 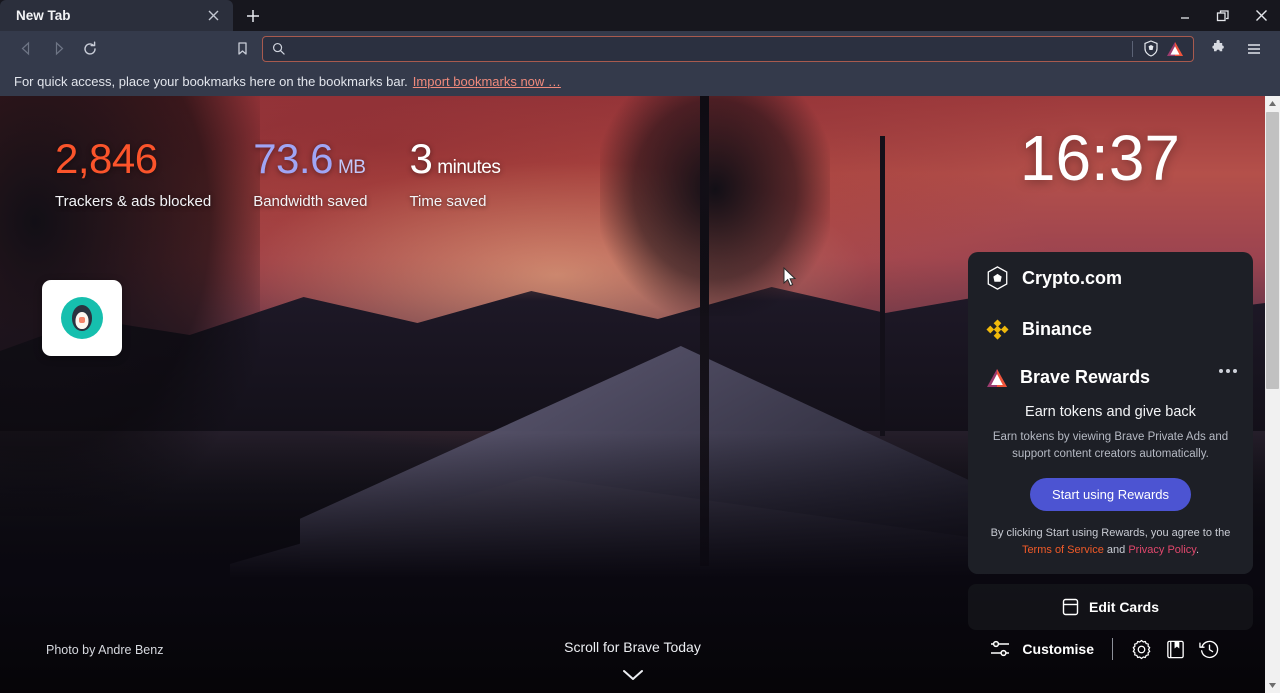 I want to click on search-icon, so click(x=278, y=48).